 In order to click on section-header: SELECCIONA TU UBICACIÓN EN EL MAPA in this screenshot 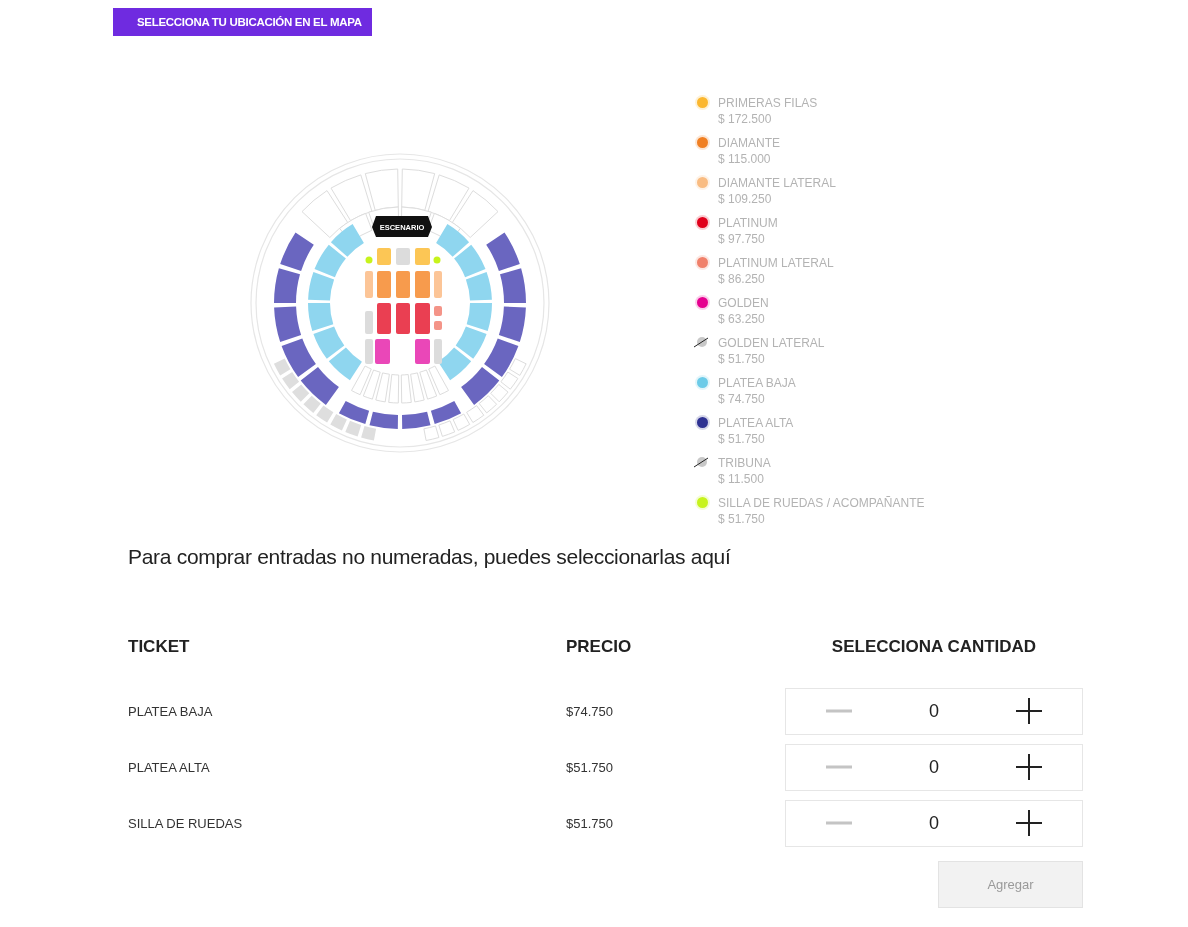, I will do `click(242, 22)`.